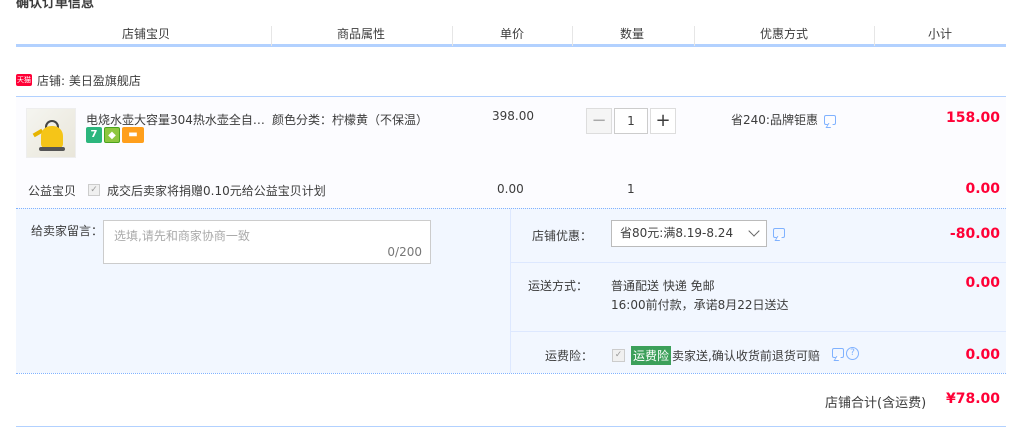  What do you see at coordinates (677, 233) in the screenshot?
I see `coupon-selected-value: 省80元:满8.19-8.24` at bounding box center [677, 233].